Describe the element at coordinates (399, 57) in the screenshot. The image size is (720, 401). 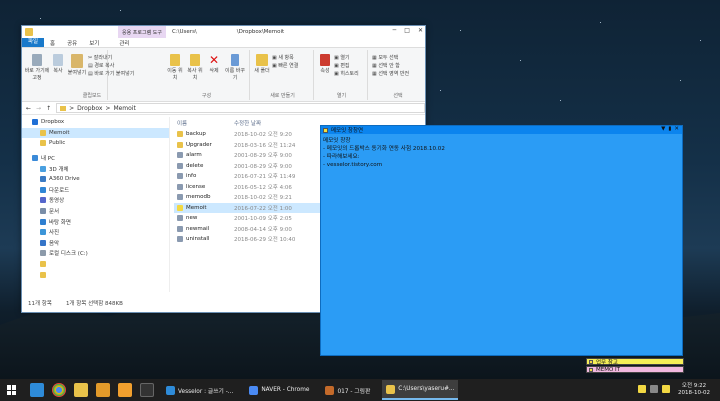
I see `select-all-button: ▦ 모두 선택` at that location.